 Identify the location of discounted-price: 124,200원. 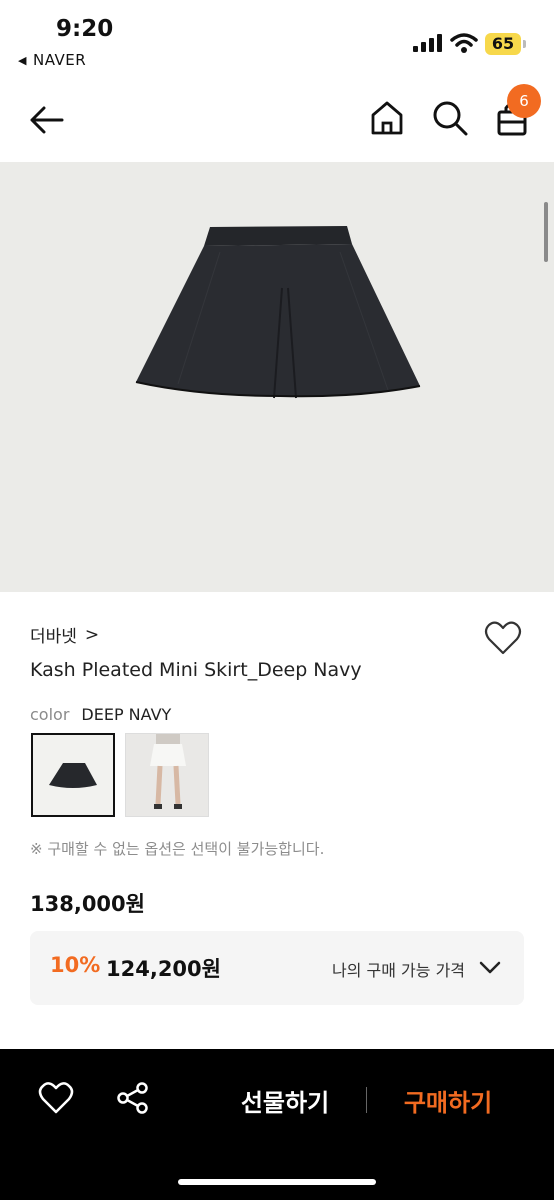
(163, 969).